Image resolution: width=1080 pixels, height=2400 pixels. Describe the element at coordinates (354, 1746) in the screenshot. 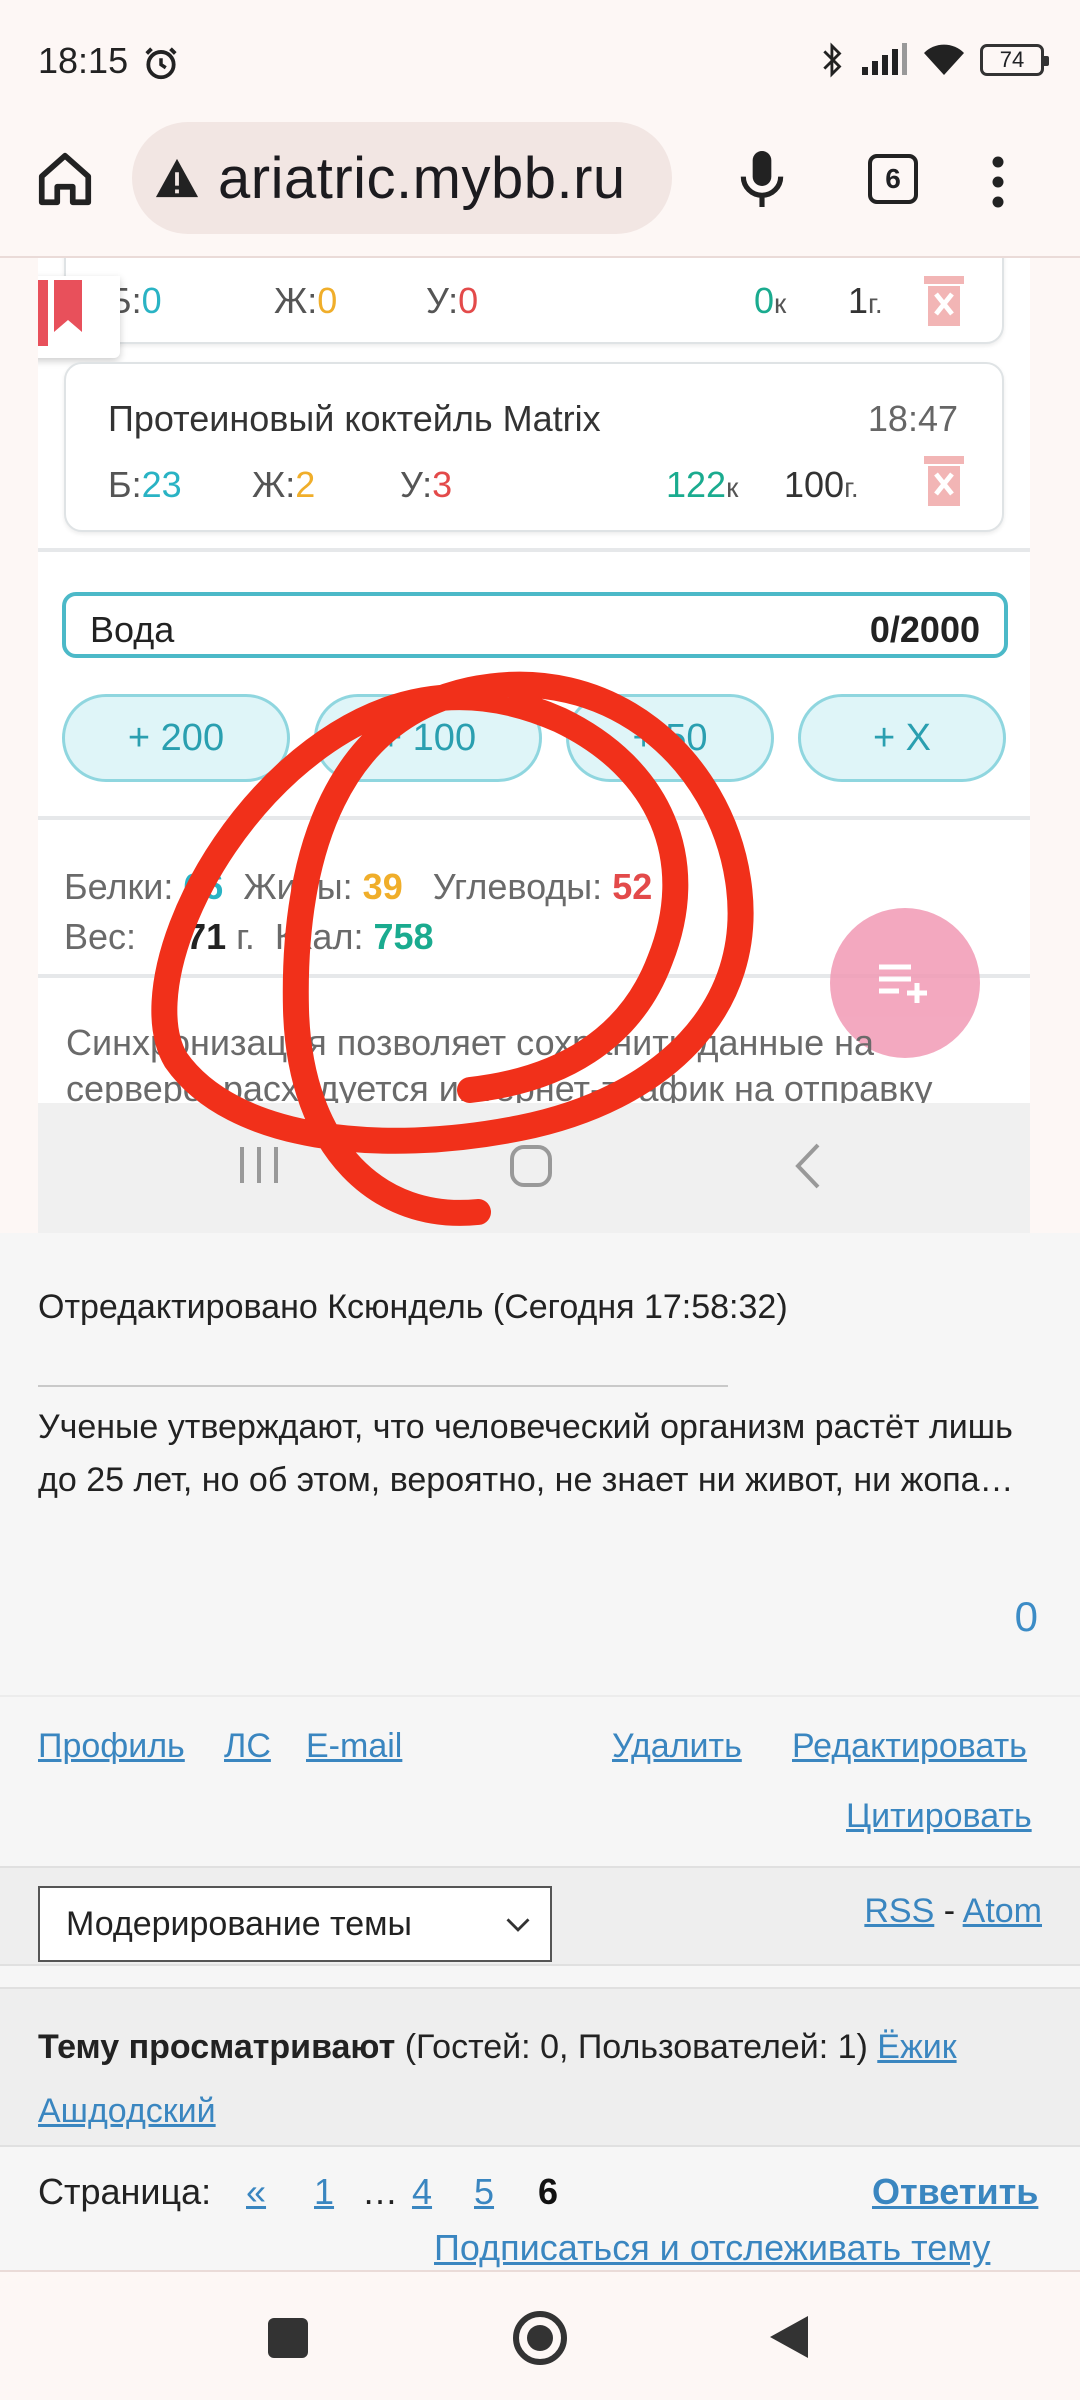

I see `email-link: E-mail` at that location.